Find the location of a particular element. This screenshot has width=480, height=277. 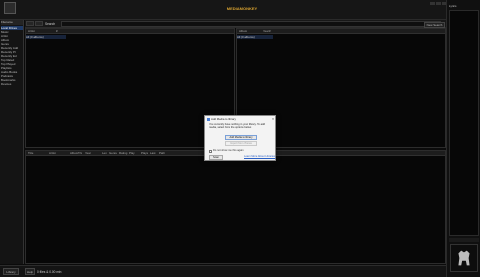

help-button: Help is located at coordinates (30, 271).